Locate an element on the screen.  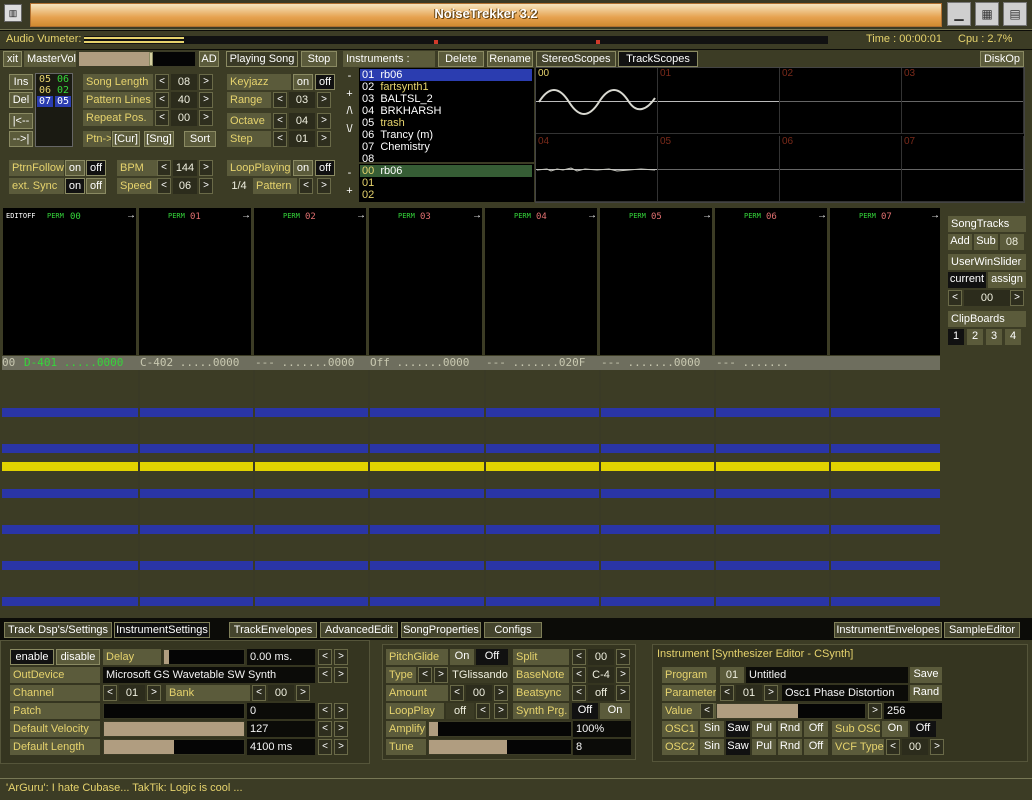
loopplay-inc: > is located at coordinates (501, 711).